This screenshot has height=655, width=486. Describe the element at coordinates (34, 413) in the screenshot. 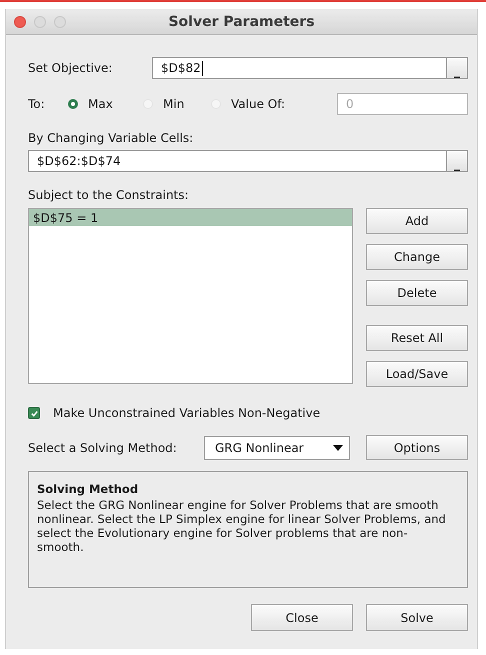

I see `checkbox` at that location.